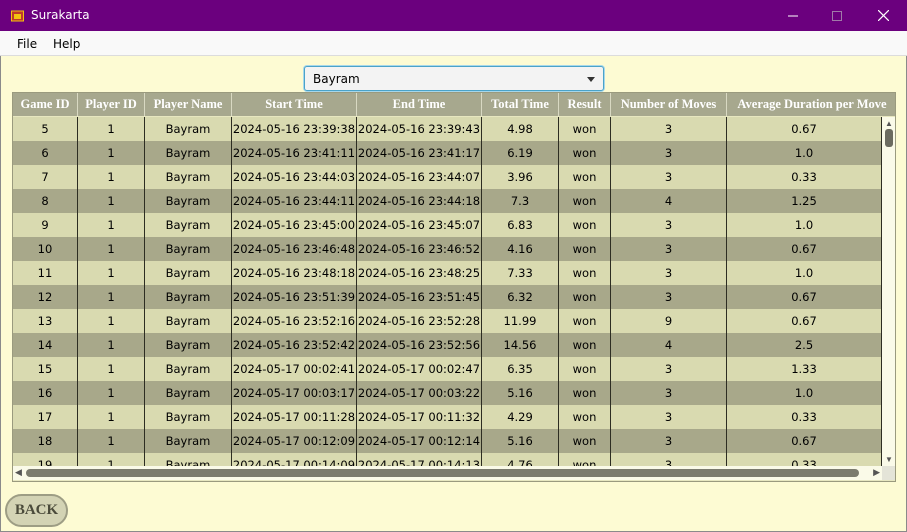  I want to click on column-header-average-duration: Average Duration per Move, so click(811, 104).